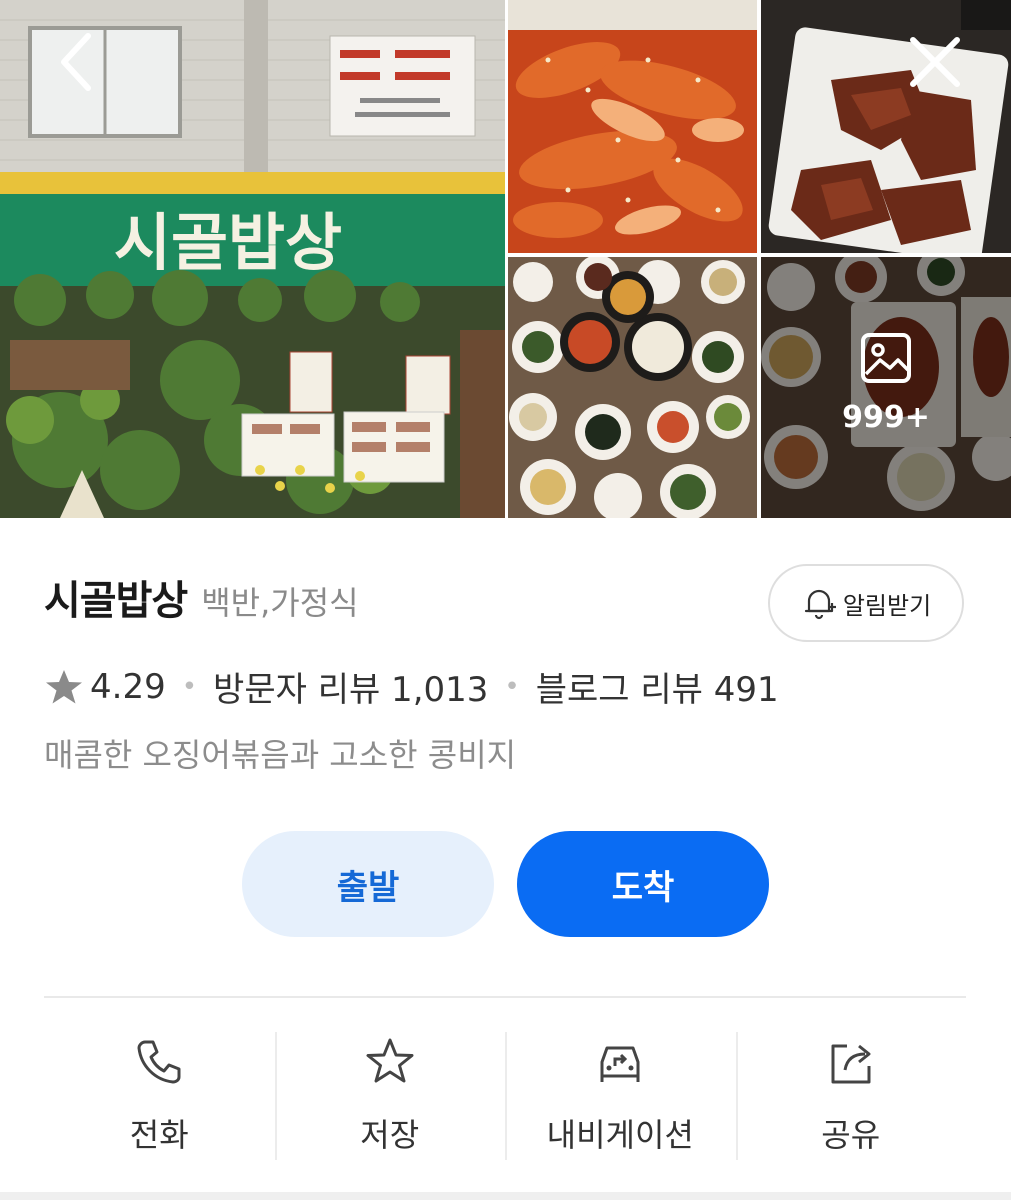  Describe the element at coordinates (76, 62) in the screenshot. I see `back-arrow-icon` at that location.